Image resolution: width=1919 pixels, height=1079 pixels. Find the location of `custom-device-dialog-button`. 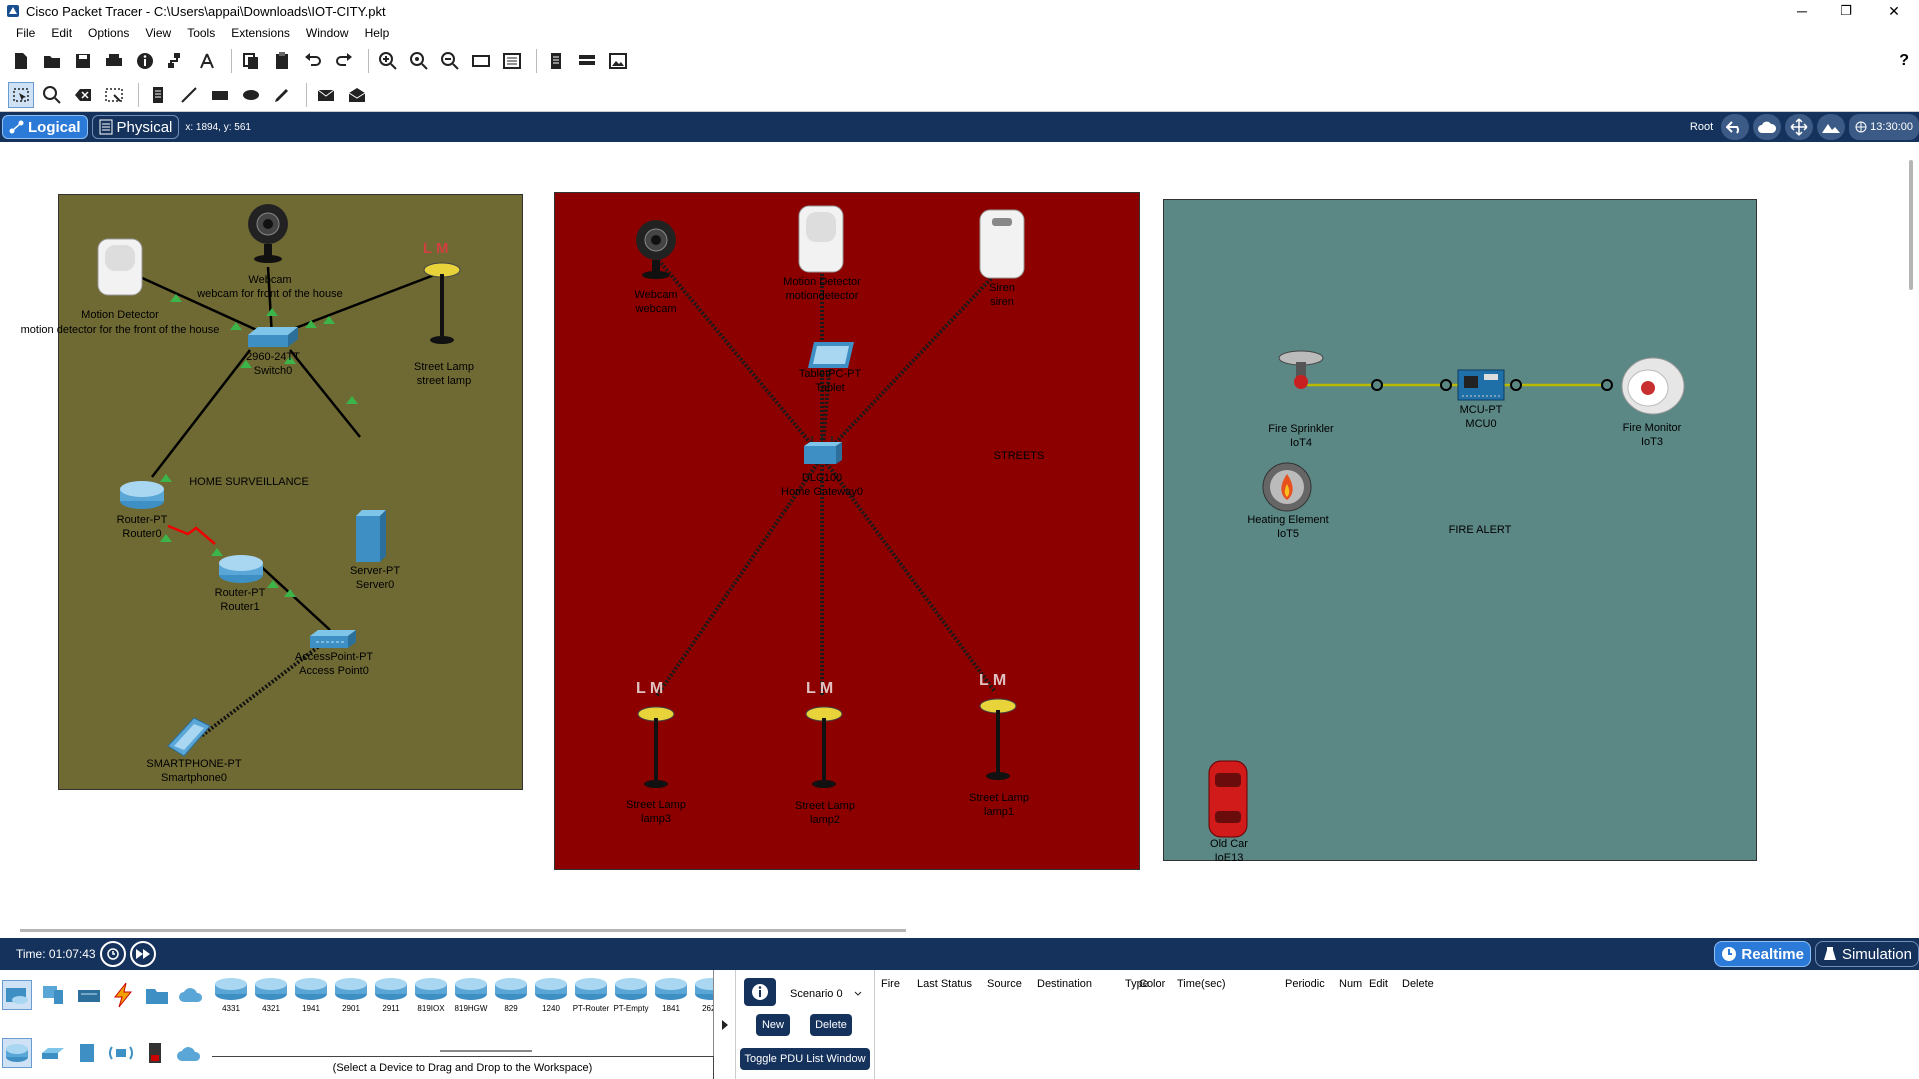

custom-device-dialog-button is located at coordinates (512, 61).